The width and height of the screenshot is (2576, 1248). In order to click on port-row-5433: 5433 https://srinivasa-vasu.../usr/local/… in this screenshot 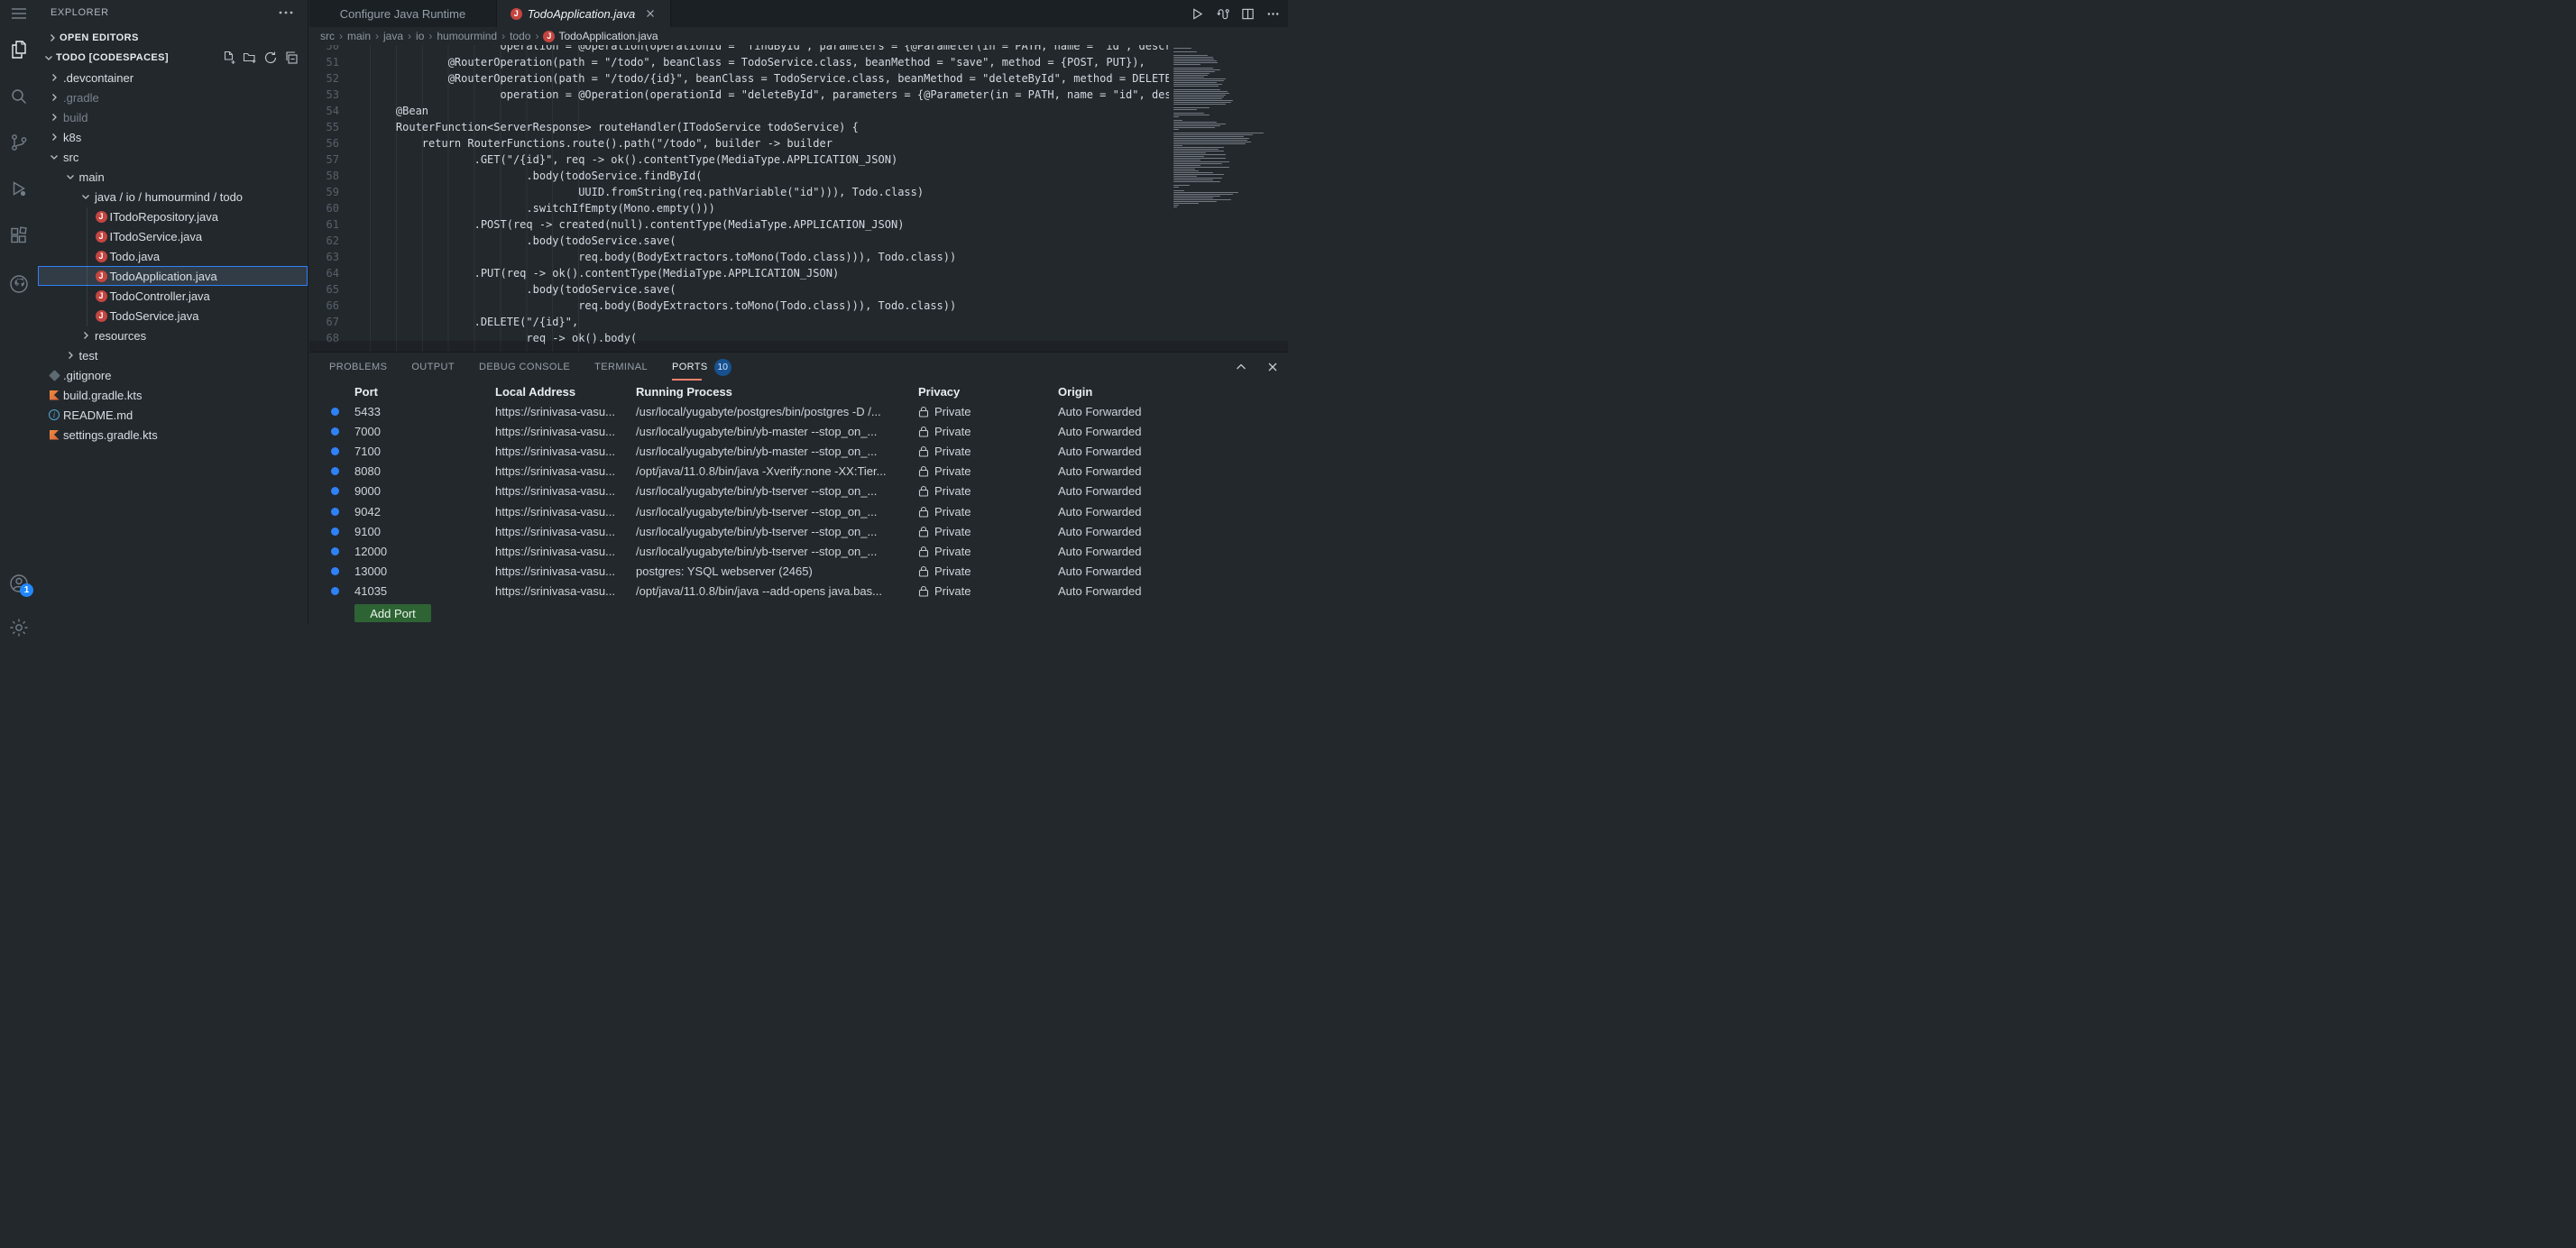, I will do `click(799, 411)`.